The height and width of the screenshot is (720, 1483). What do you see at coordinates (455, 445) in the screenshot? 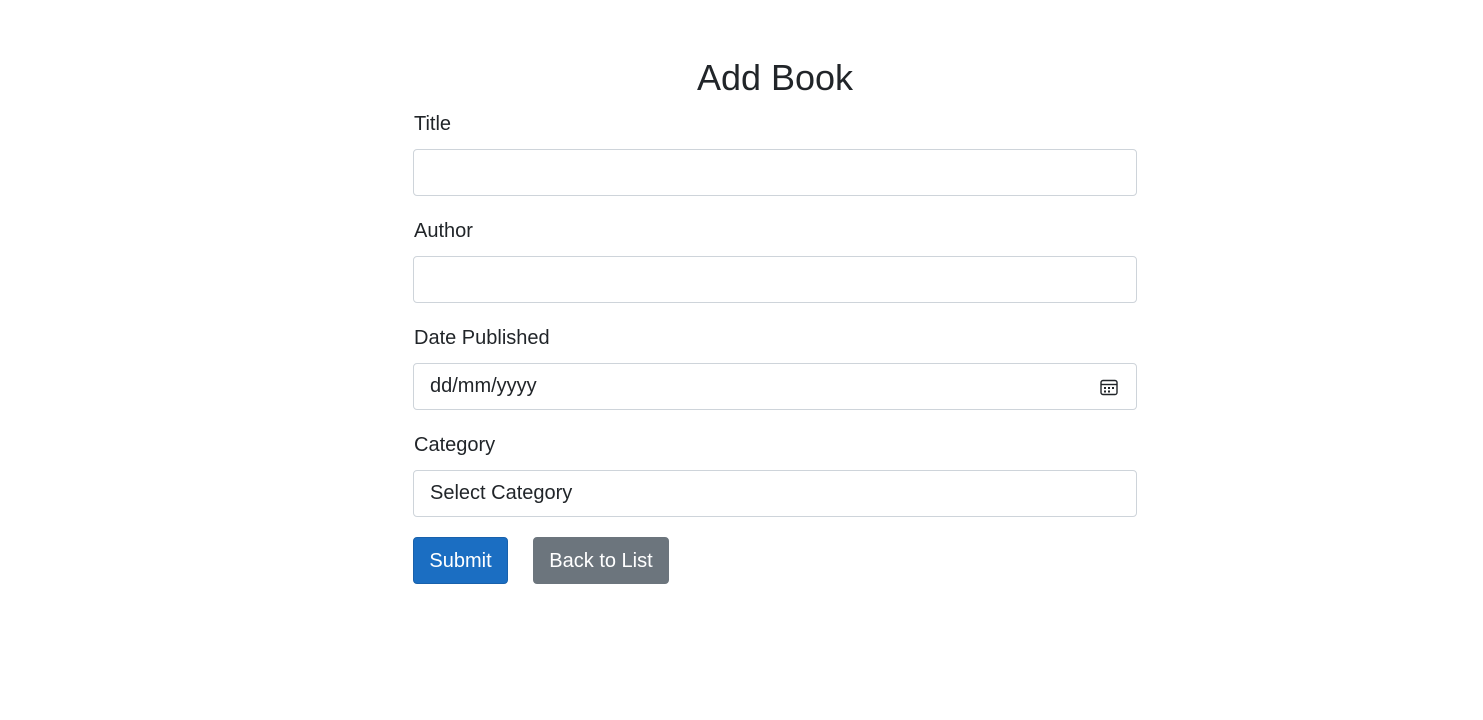
I see `category-label: Category` at bounding box center [455, 445].